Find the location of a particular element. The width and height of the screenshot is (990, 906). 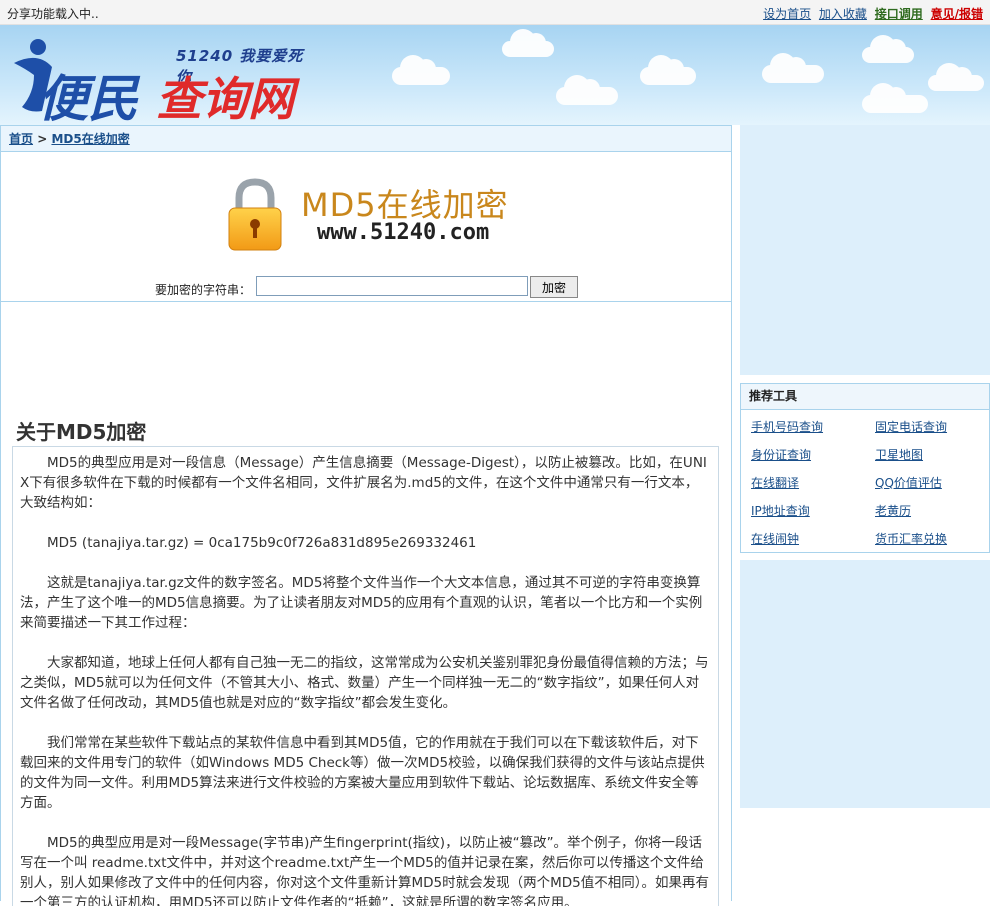

input-label: 要加密的字符串： is located at coordinates (203, 290).